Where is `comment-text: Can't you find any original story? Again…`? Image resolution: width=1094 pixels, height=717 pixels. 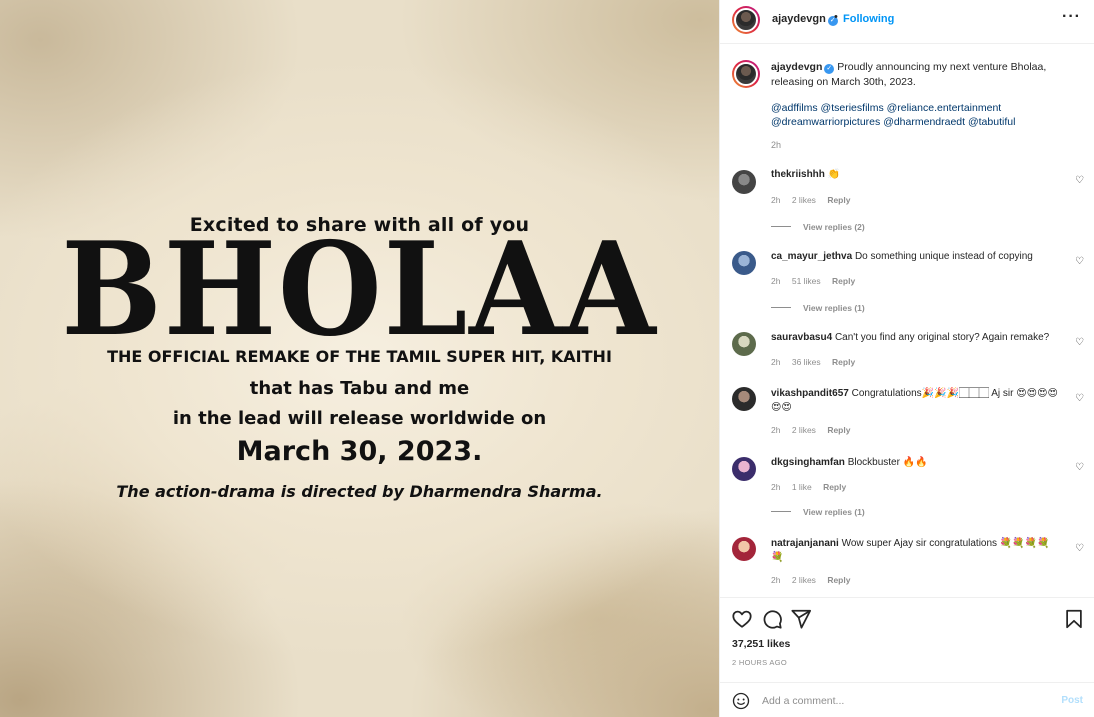
comment-text: Can't you find any original story? Again… is located at coordinates (942, 337).